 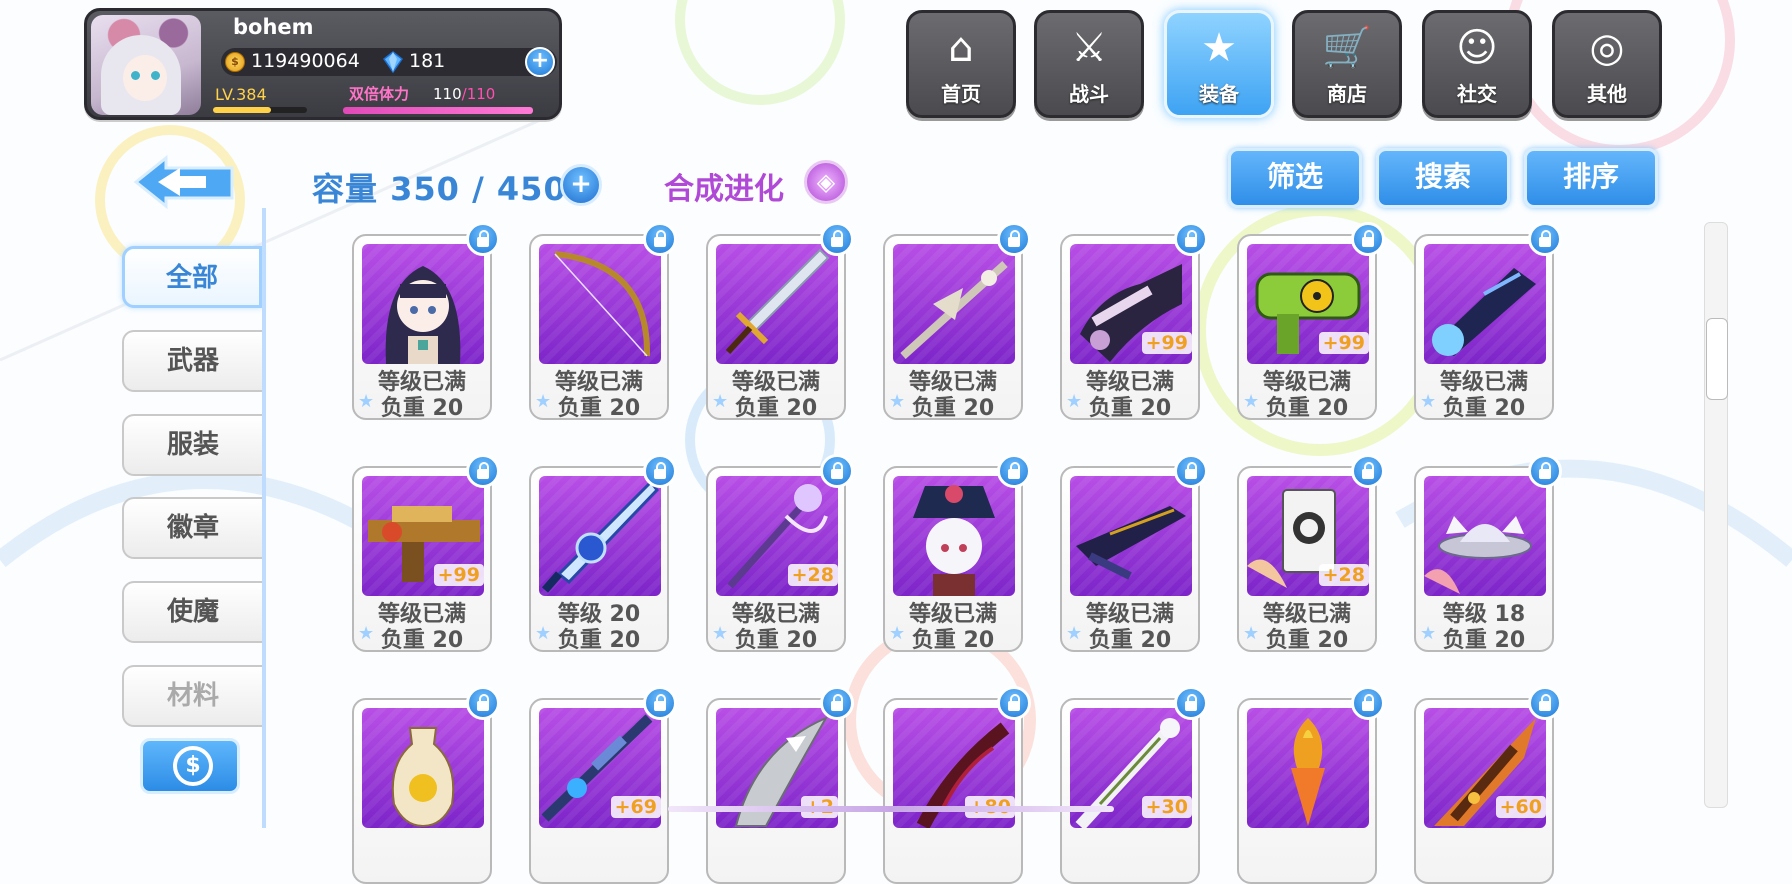 I want to click on category-tab: 全部, so click(x=192, y=277).